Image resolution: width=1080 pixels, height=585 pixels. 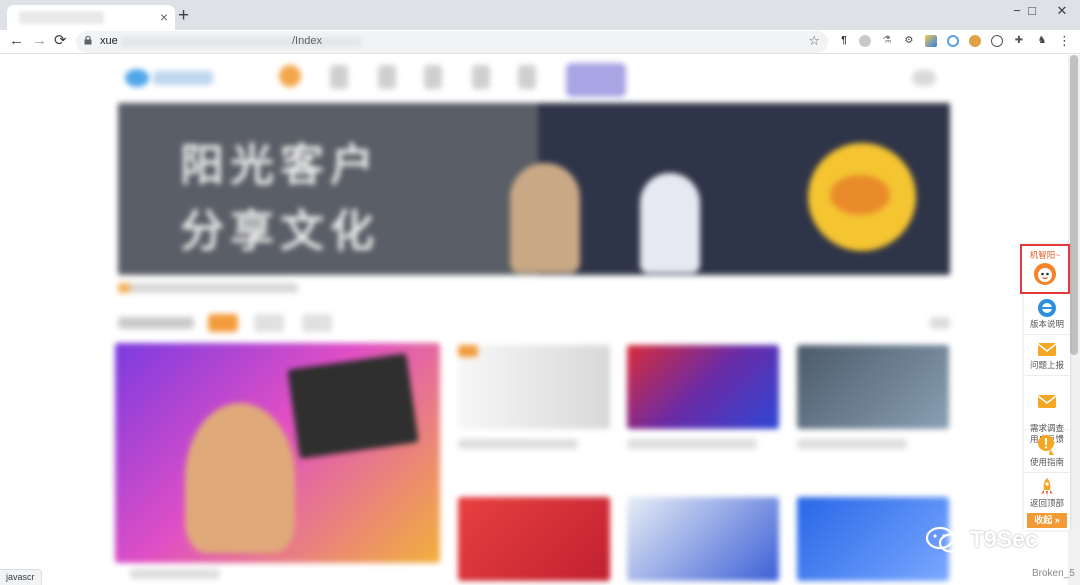 I want to click on ring-icon, so click(x=953, y=41).